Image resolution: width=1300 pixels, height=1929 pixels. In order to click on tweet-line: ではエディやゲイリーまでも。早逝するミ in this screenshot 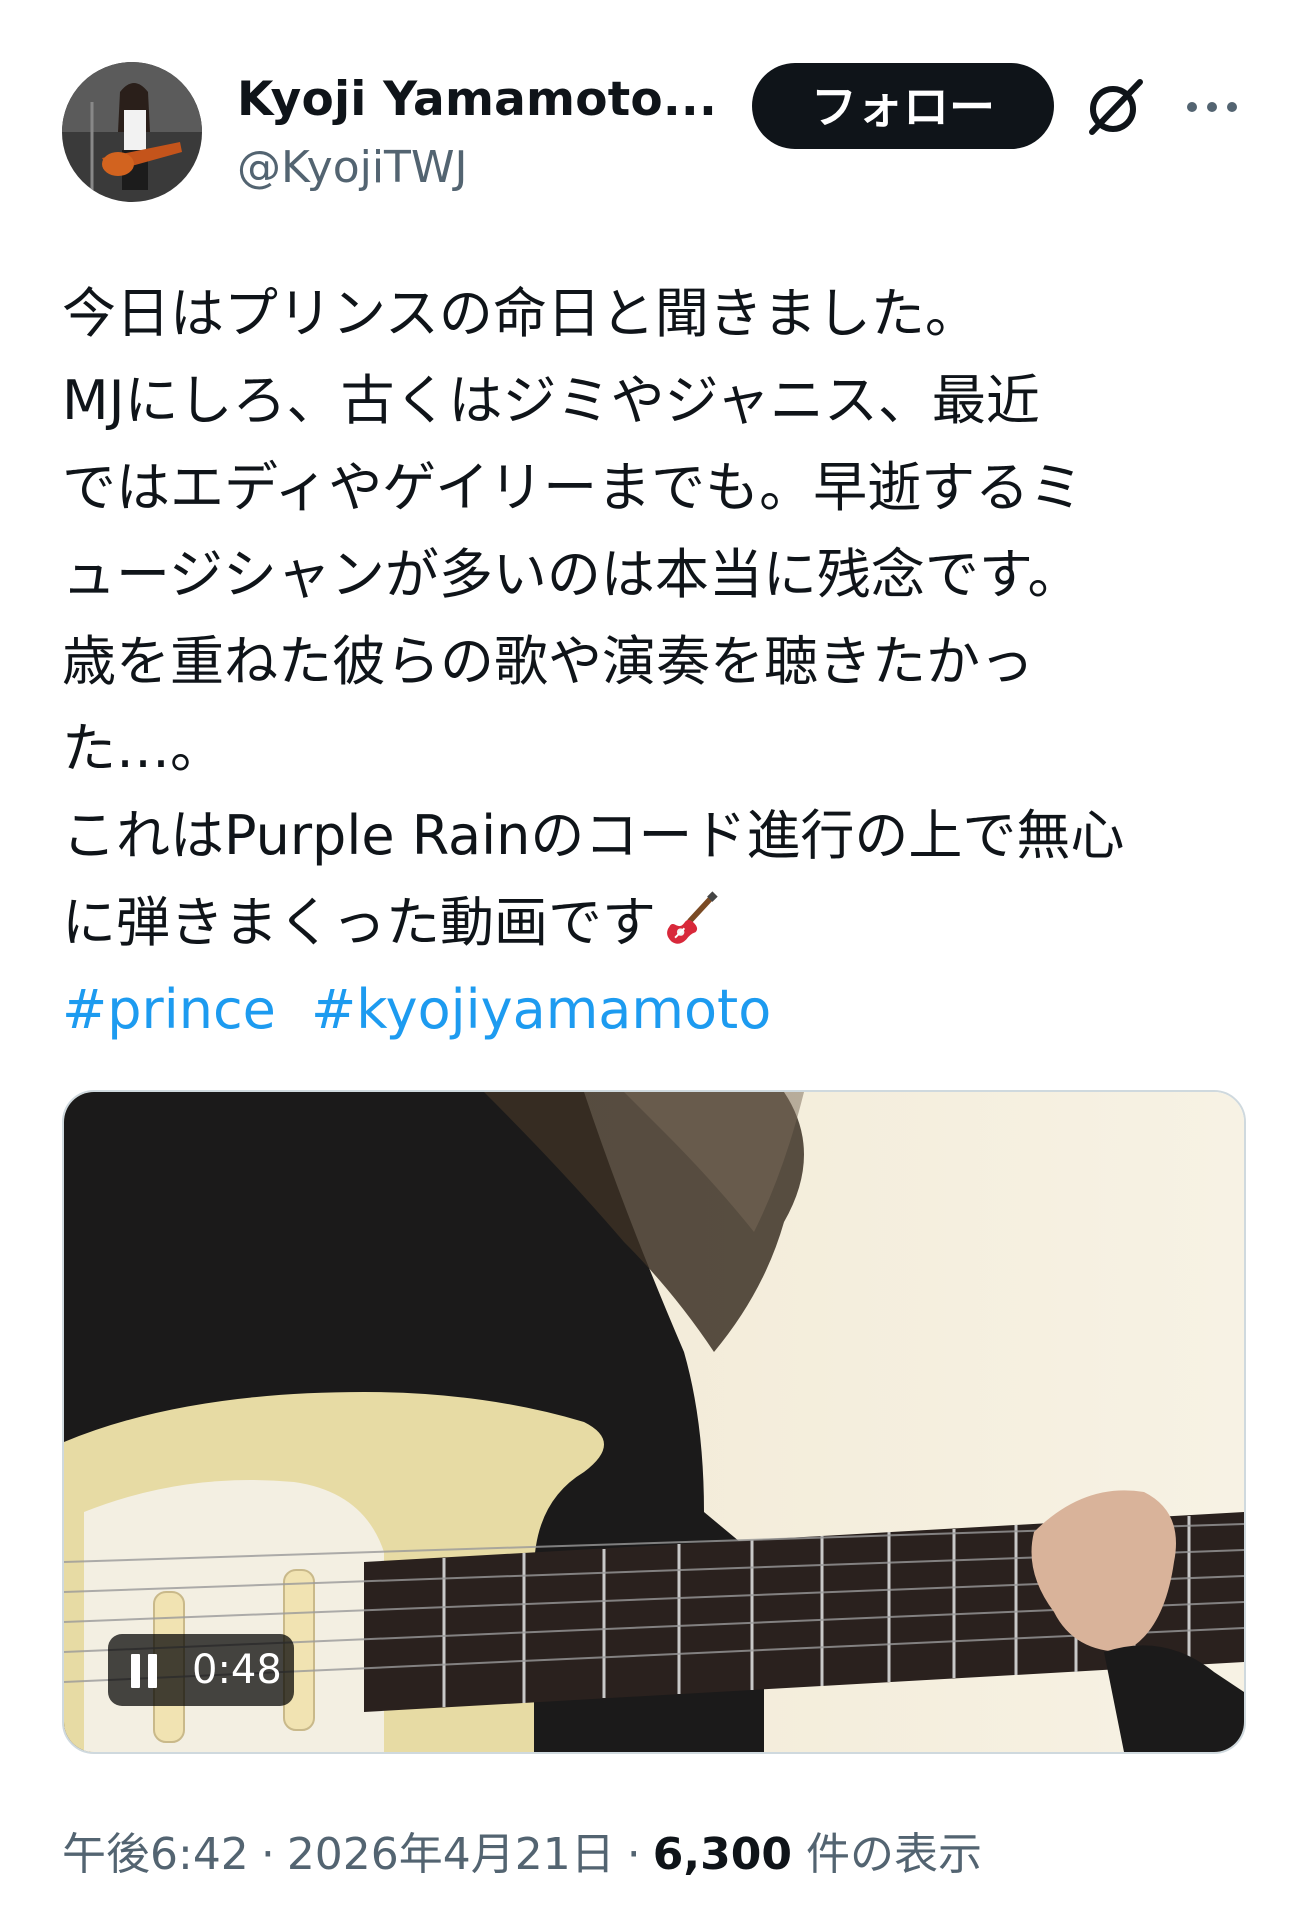, I will do `click(573, 487)`.